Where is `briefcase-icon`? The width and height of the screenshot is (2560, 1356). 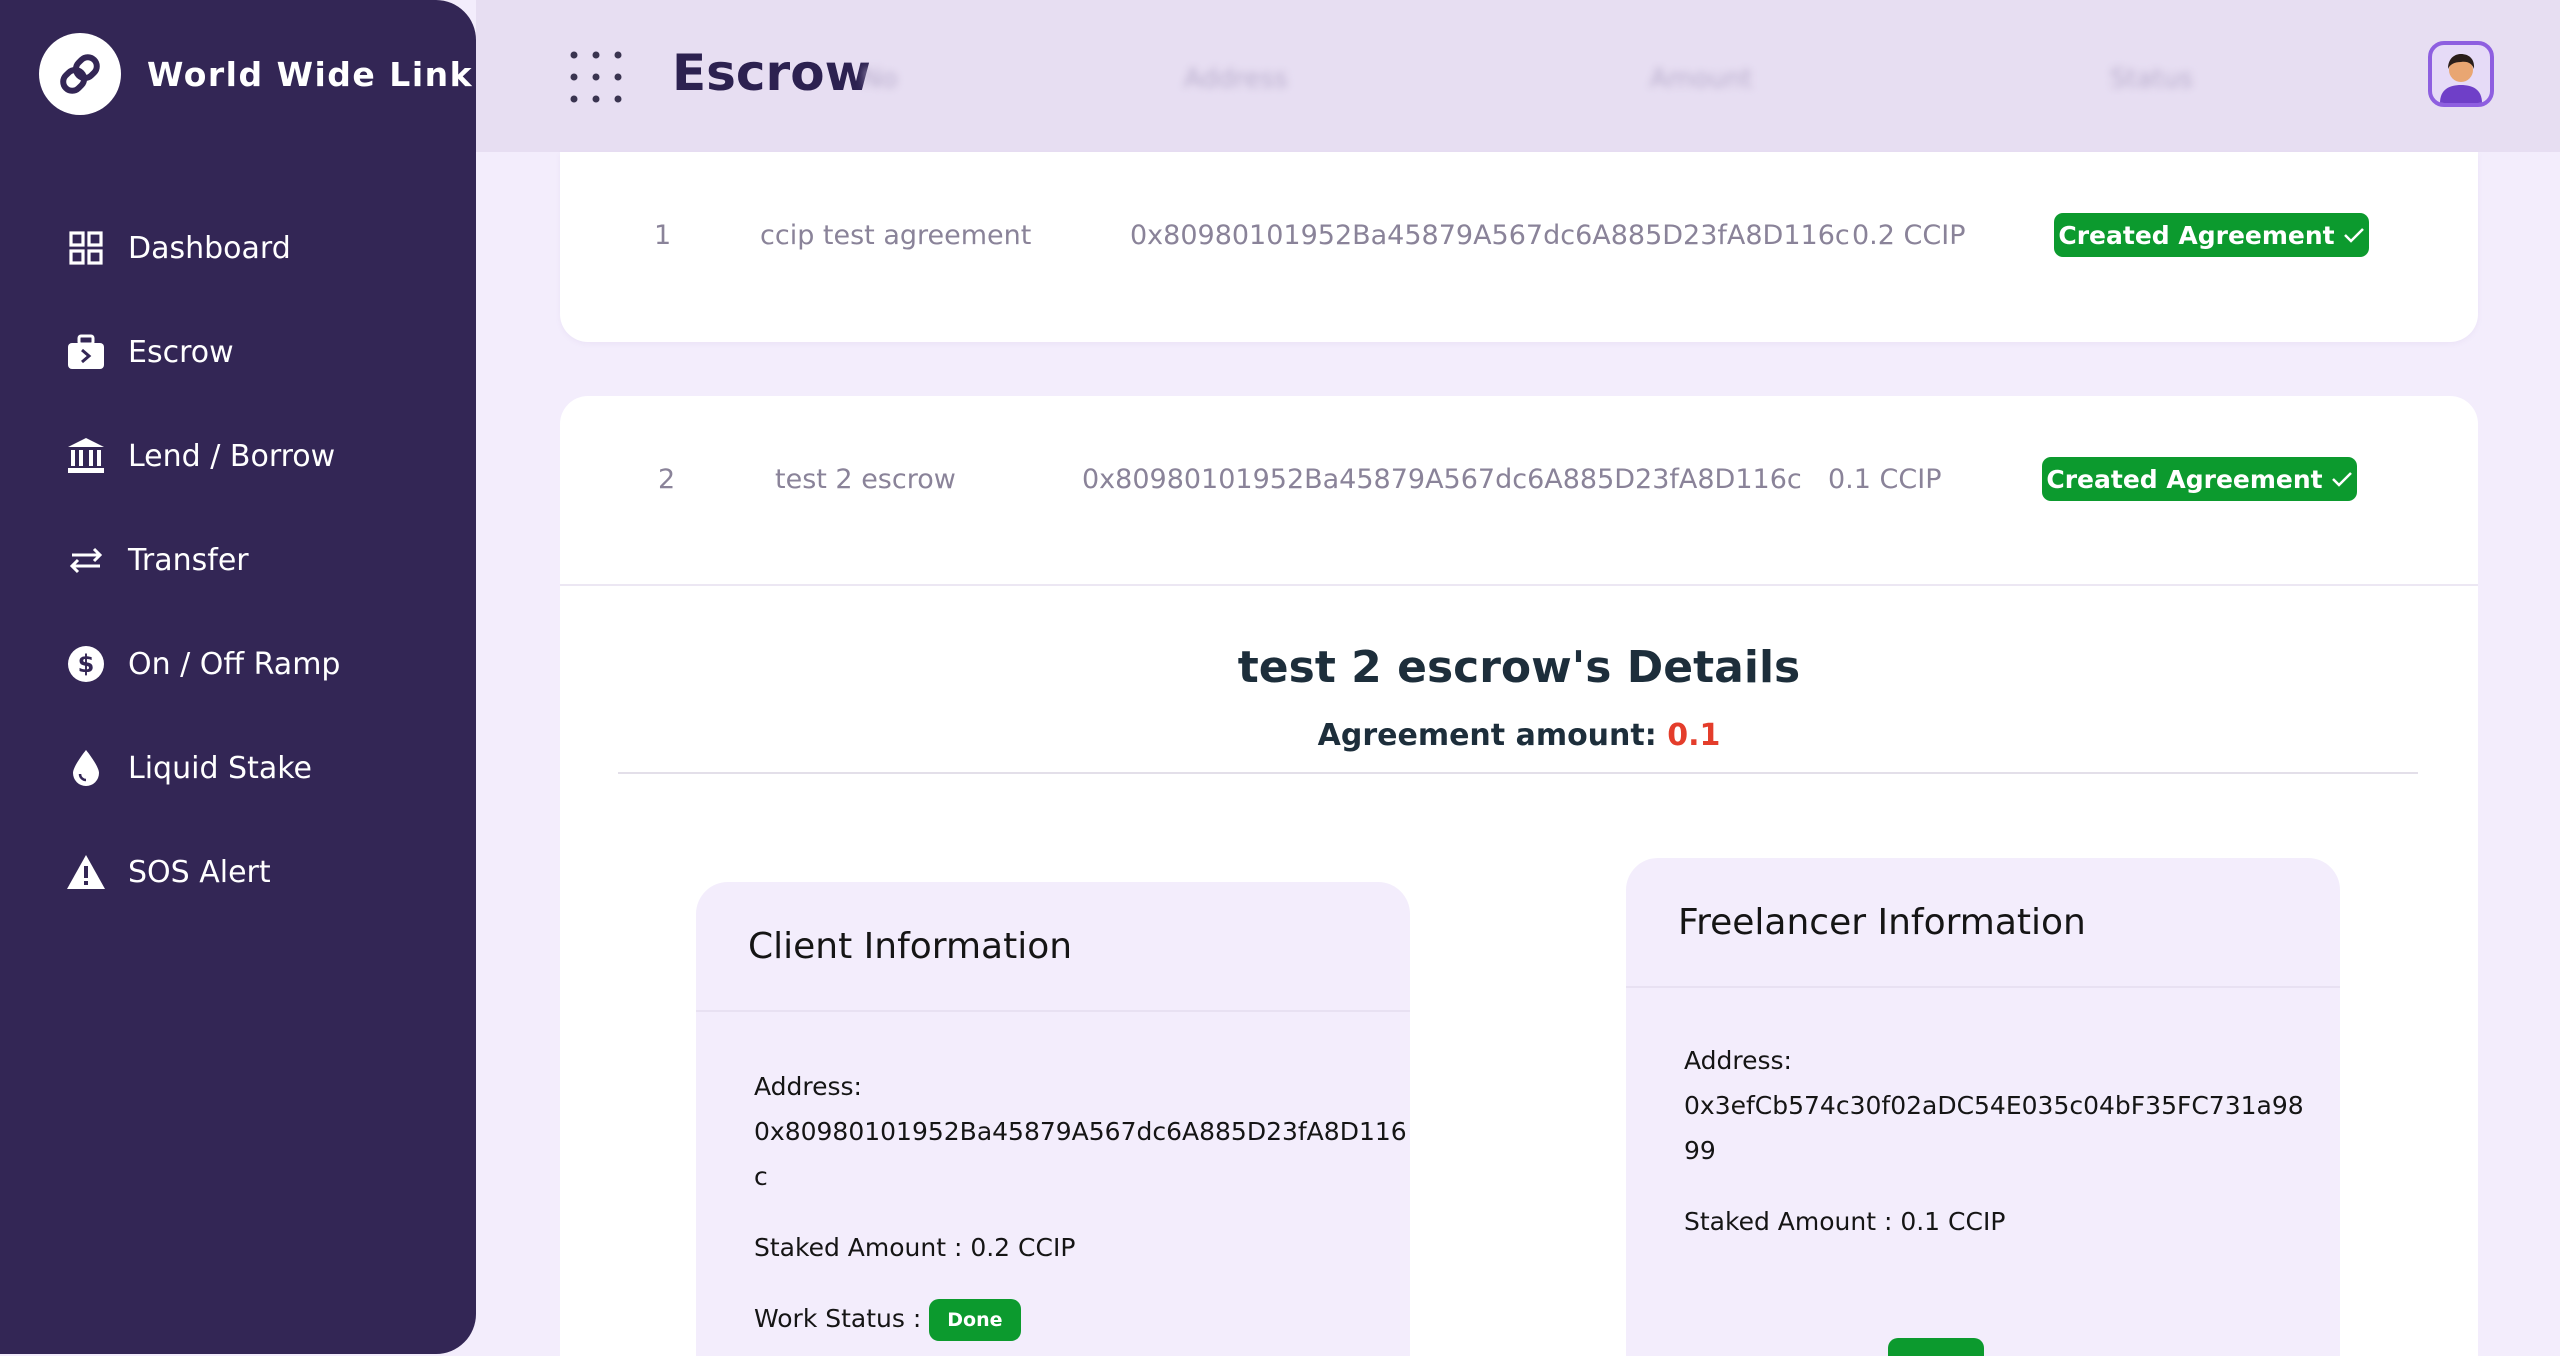 briefcase-icon is located at coordinates (86, 352).